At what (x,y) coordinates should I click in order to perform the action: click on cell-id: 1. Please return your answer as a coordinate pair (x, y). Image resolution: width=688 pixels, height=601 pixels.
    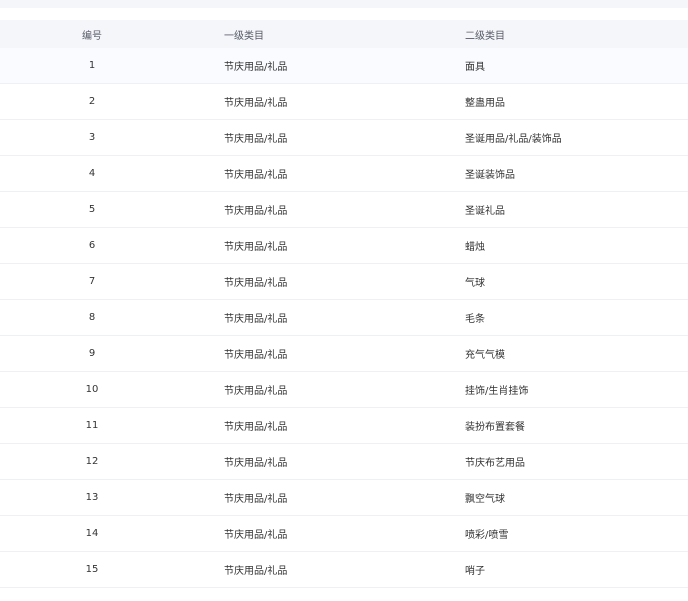
    Looking at the image, I should click on (92, 65).